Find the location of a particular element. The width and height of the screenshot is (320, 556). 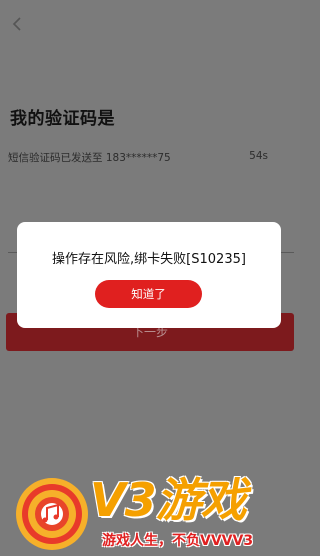

watermark-title-text: 游戏 is located at coordinates (201, 500).